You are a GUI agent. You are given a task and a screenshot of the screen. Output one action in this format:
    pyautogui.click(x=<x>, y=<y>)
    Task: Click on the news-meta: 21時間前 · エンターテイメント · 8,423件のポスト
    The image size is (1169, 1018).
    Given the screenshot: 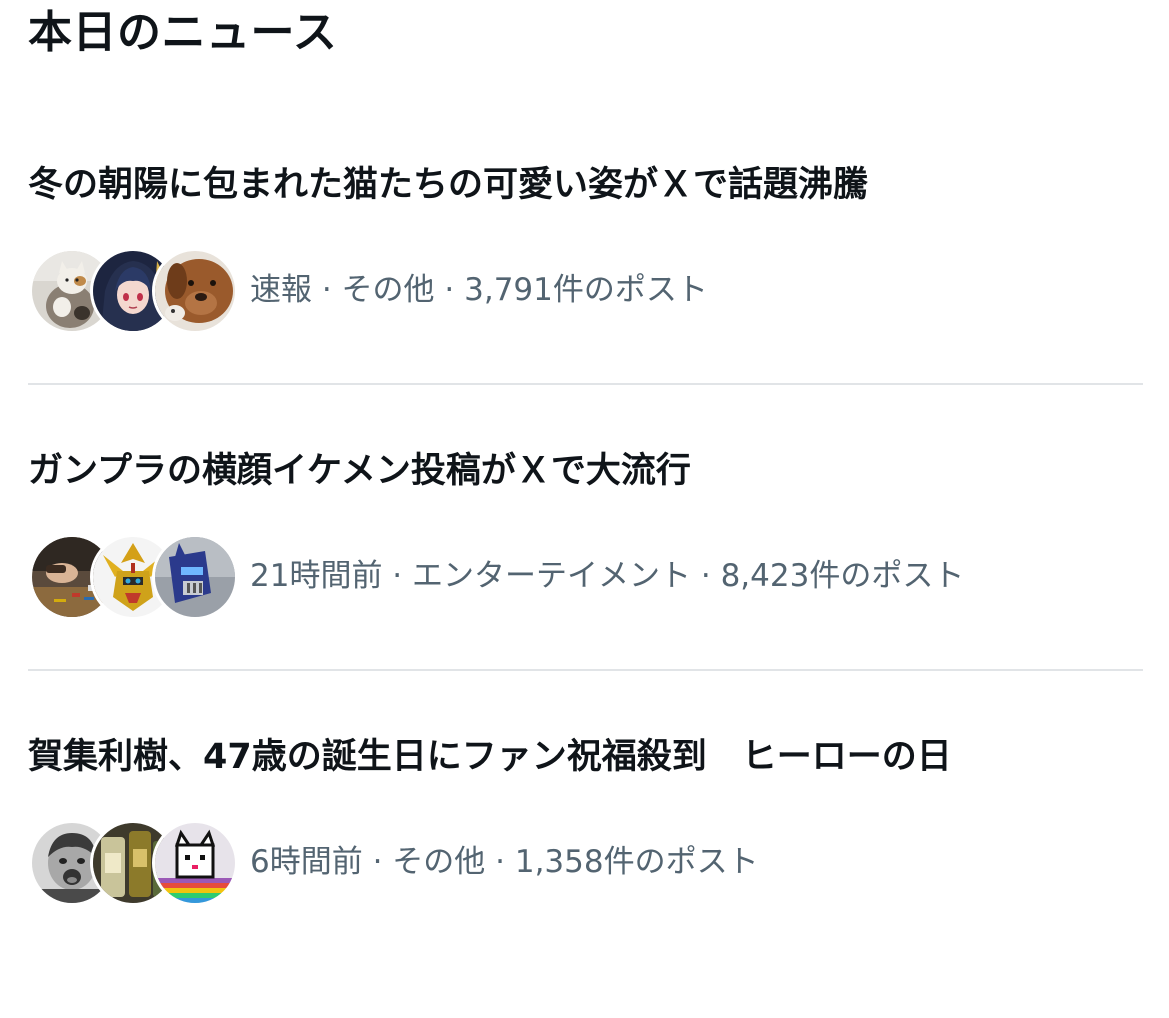 What is the action you would take?
    pyautogui.click(x=607, y=576)
    